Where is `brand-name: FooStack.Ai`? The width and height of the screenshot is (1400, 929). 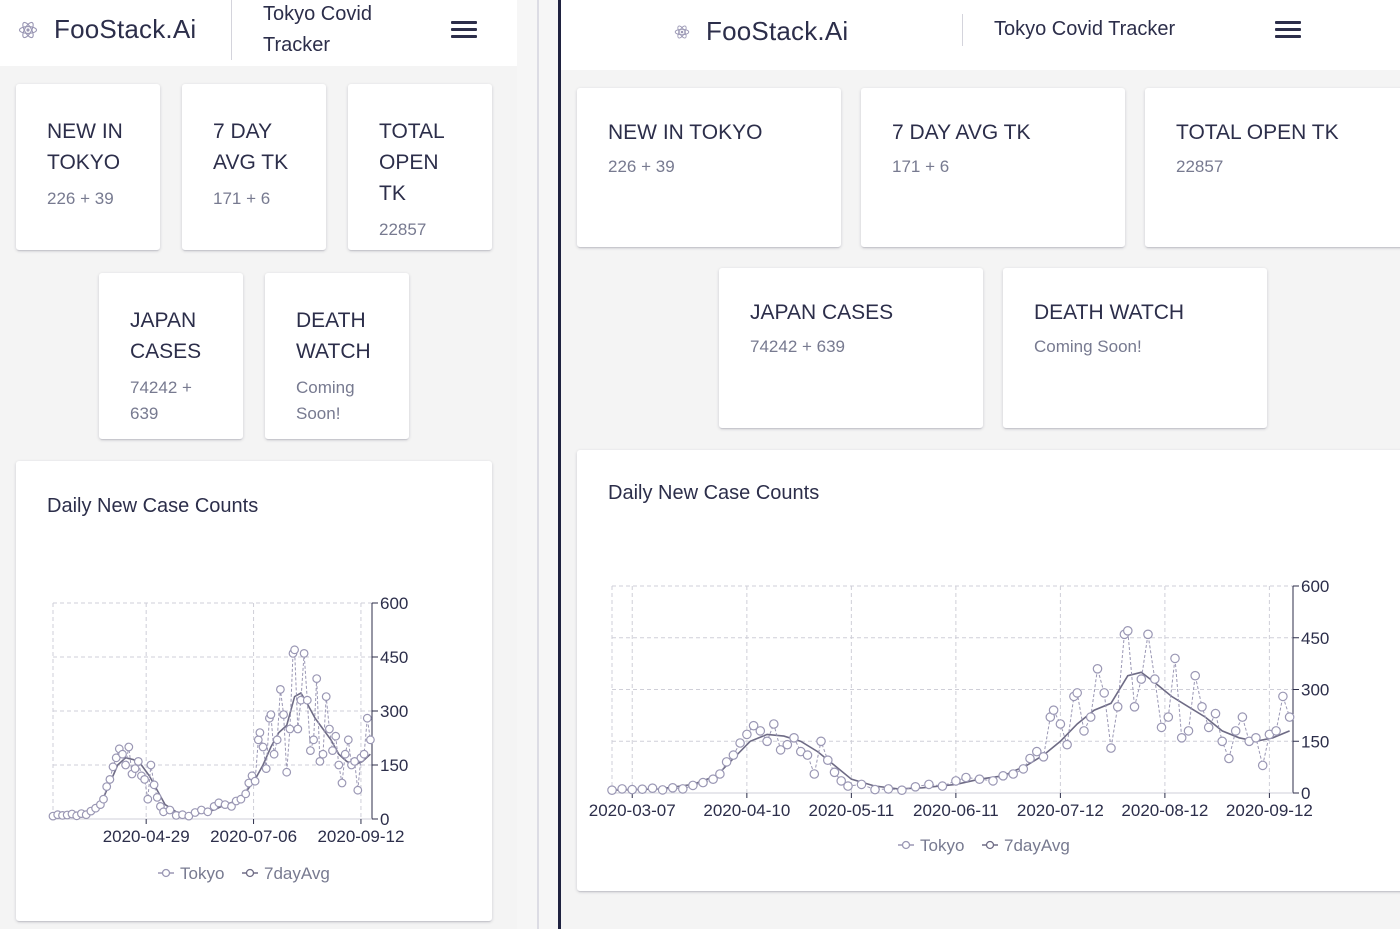 brand-name: FooStack.Ai is located at coordinates (777, 31).